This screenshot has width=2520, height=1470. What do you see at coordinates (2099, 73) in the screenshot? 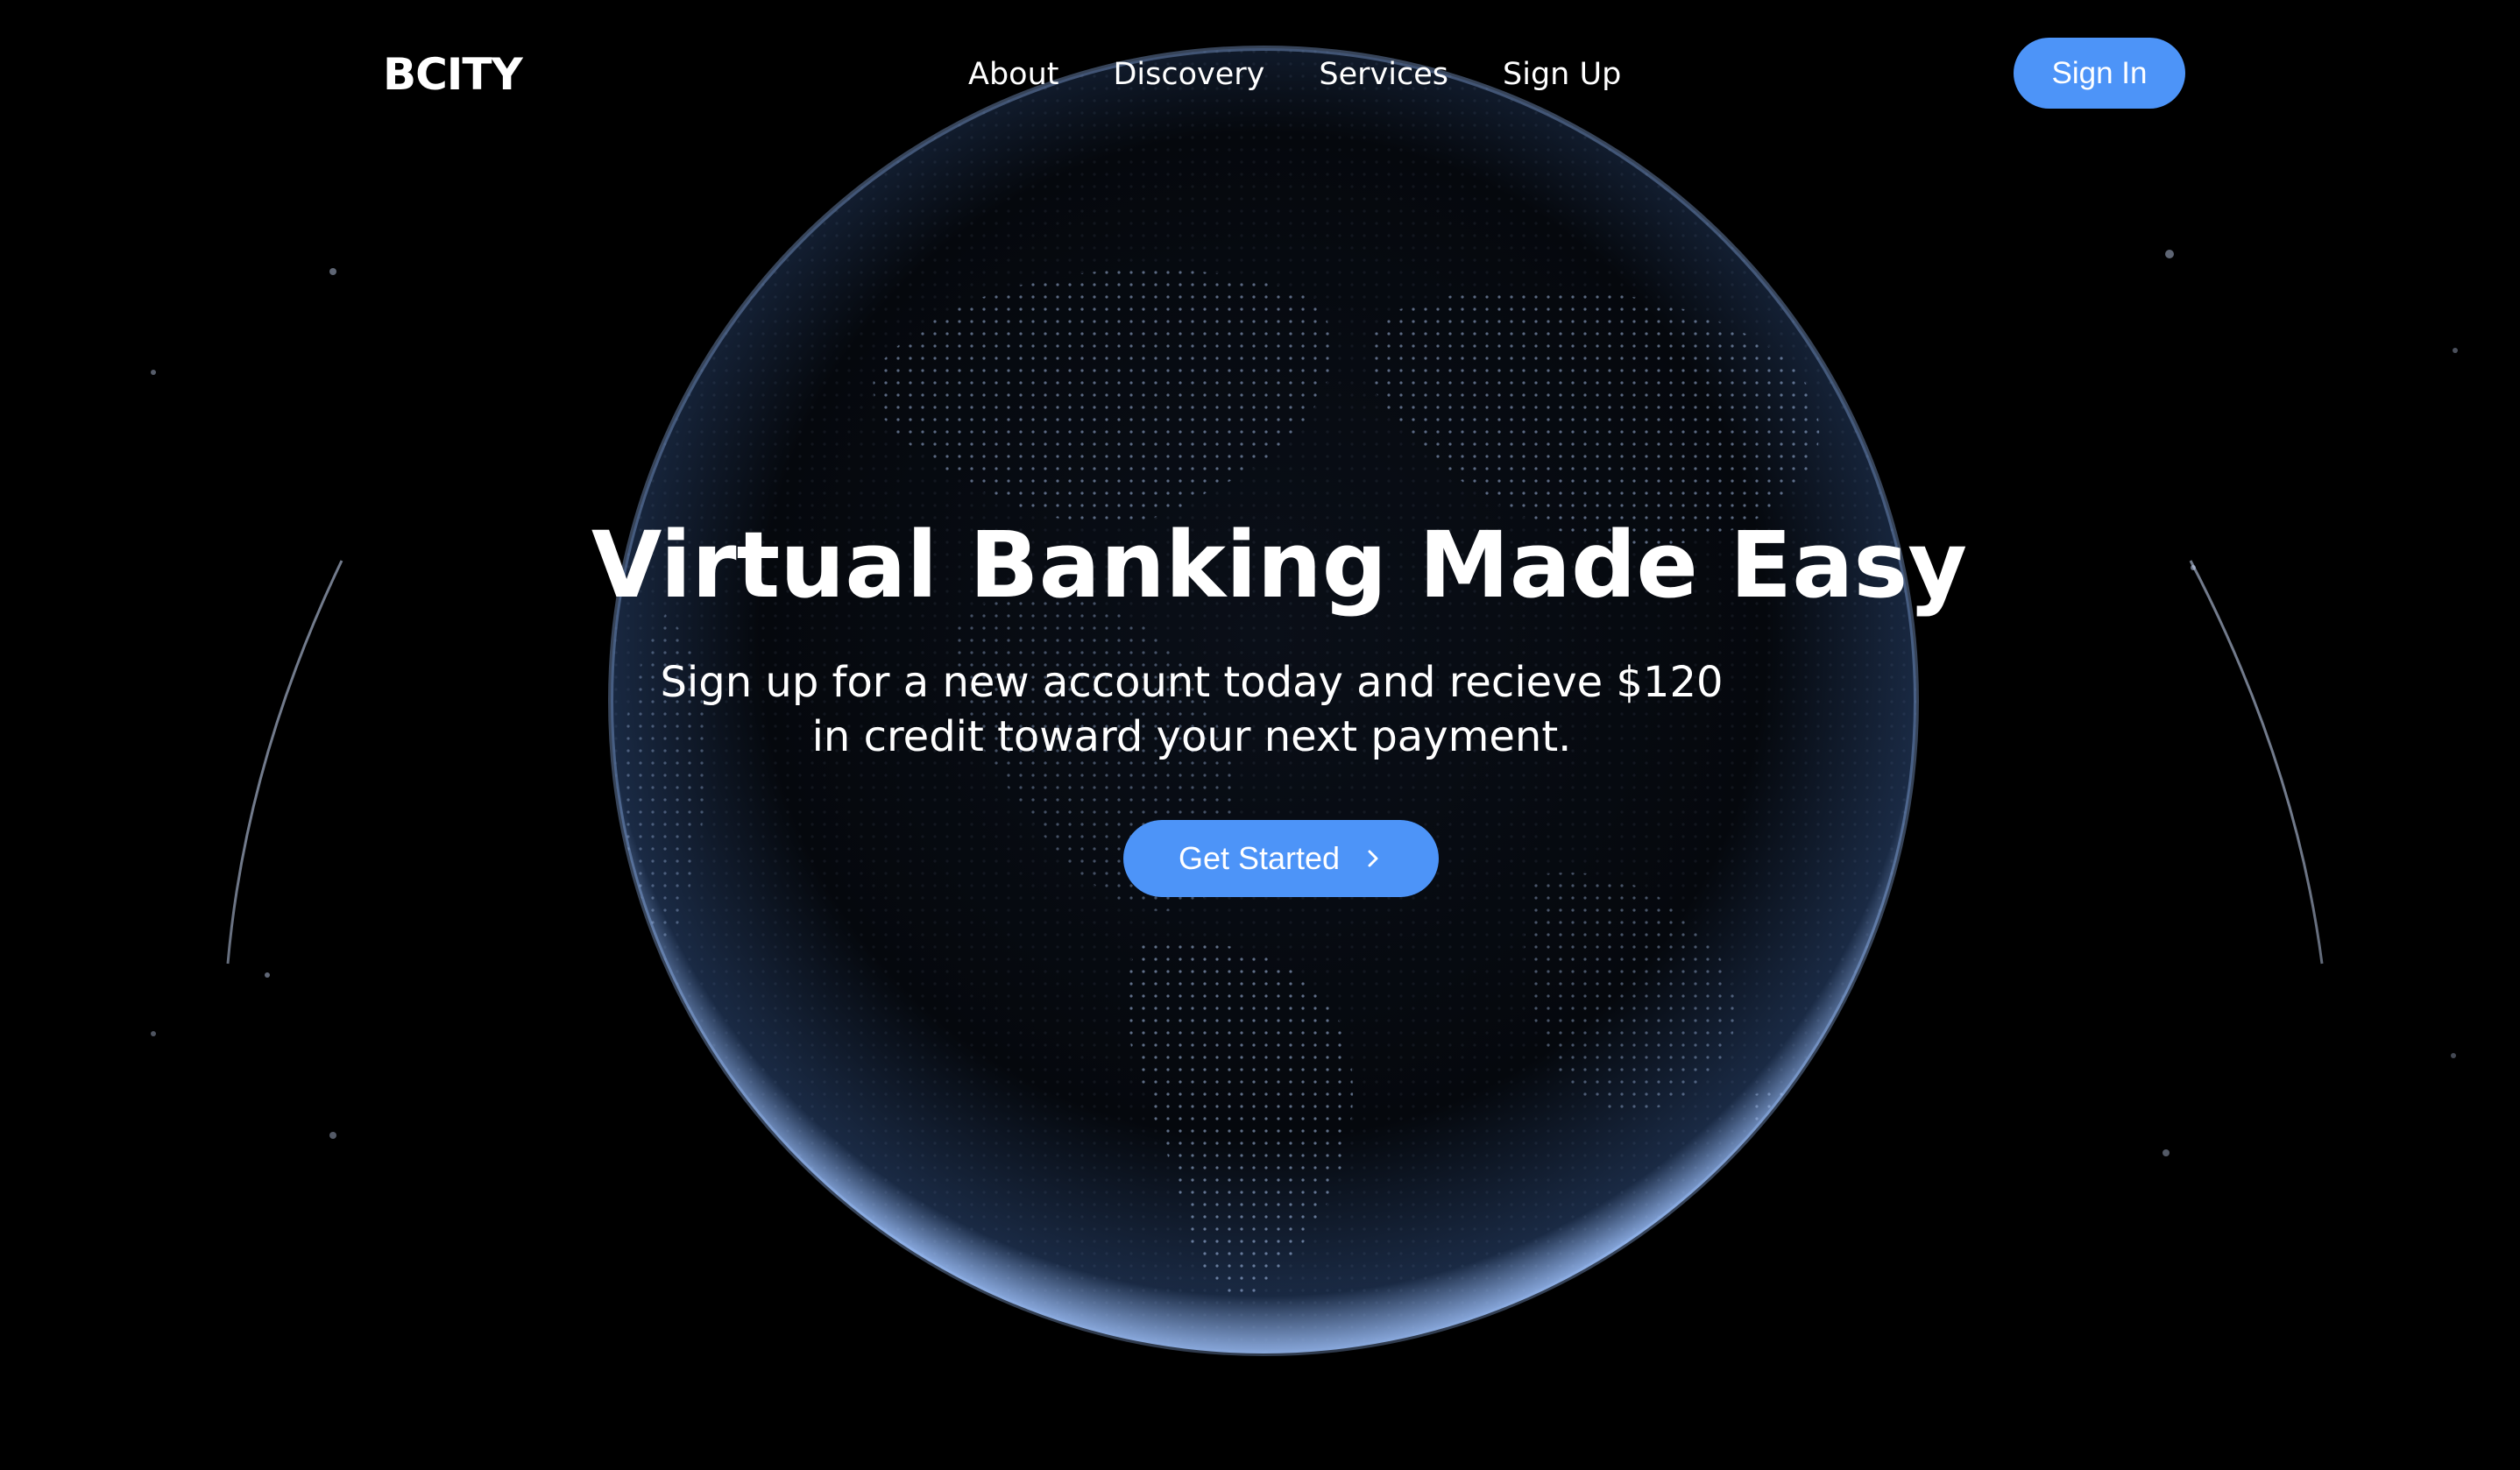
I see `sign-in-button: Sign In` at bounding box center [2099, 73].